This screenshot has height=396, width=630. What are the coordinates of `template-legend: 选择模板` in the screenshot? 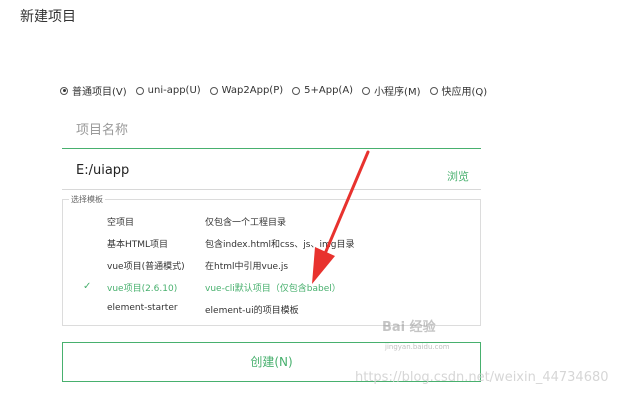 It's located at (87, 199).